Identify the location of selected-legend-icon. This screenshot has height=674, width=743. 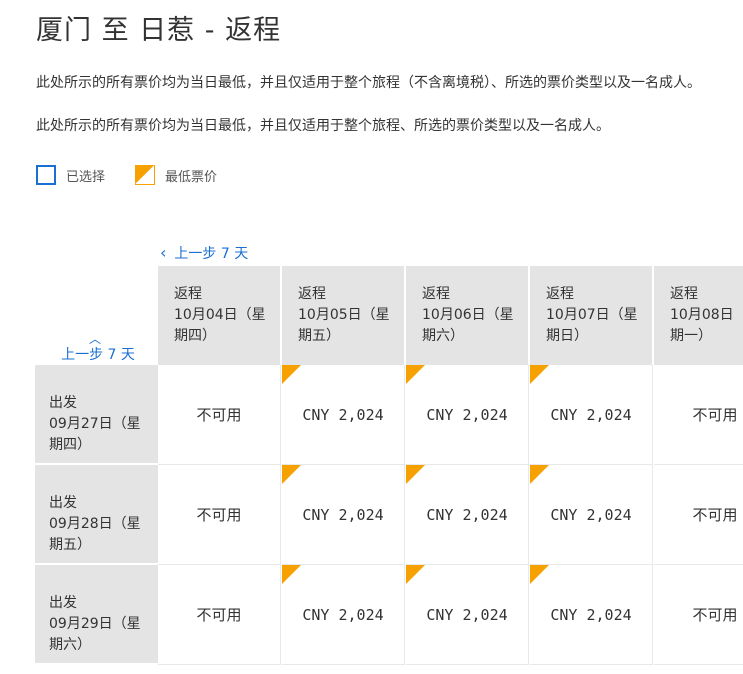
(46, 175).